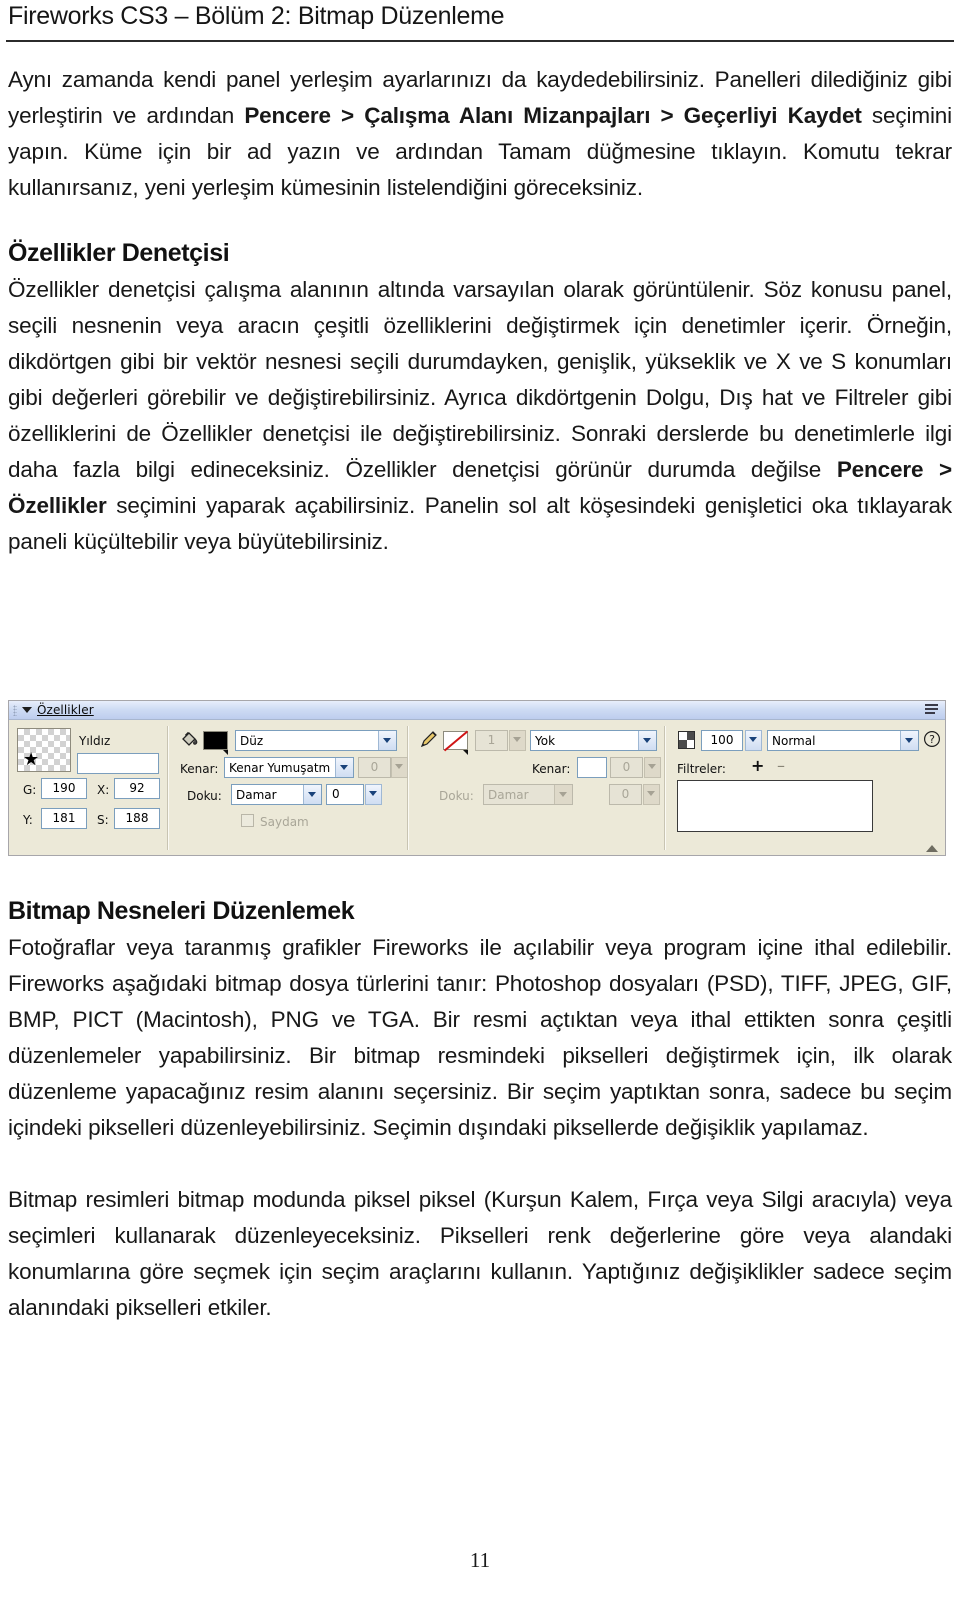  Describe the element at coordinates (757, 766) in the screenshot. I see `add-filter-icon: +` at that location.